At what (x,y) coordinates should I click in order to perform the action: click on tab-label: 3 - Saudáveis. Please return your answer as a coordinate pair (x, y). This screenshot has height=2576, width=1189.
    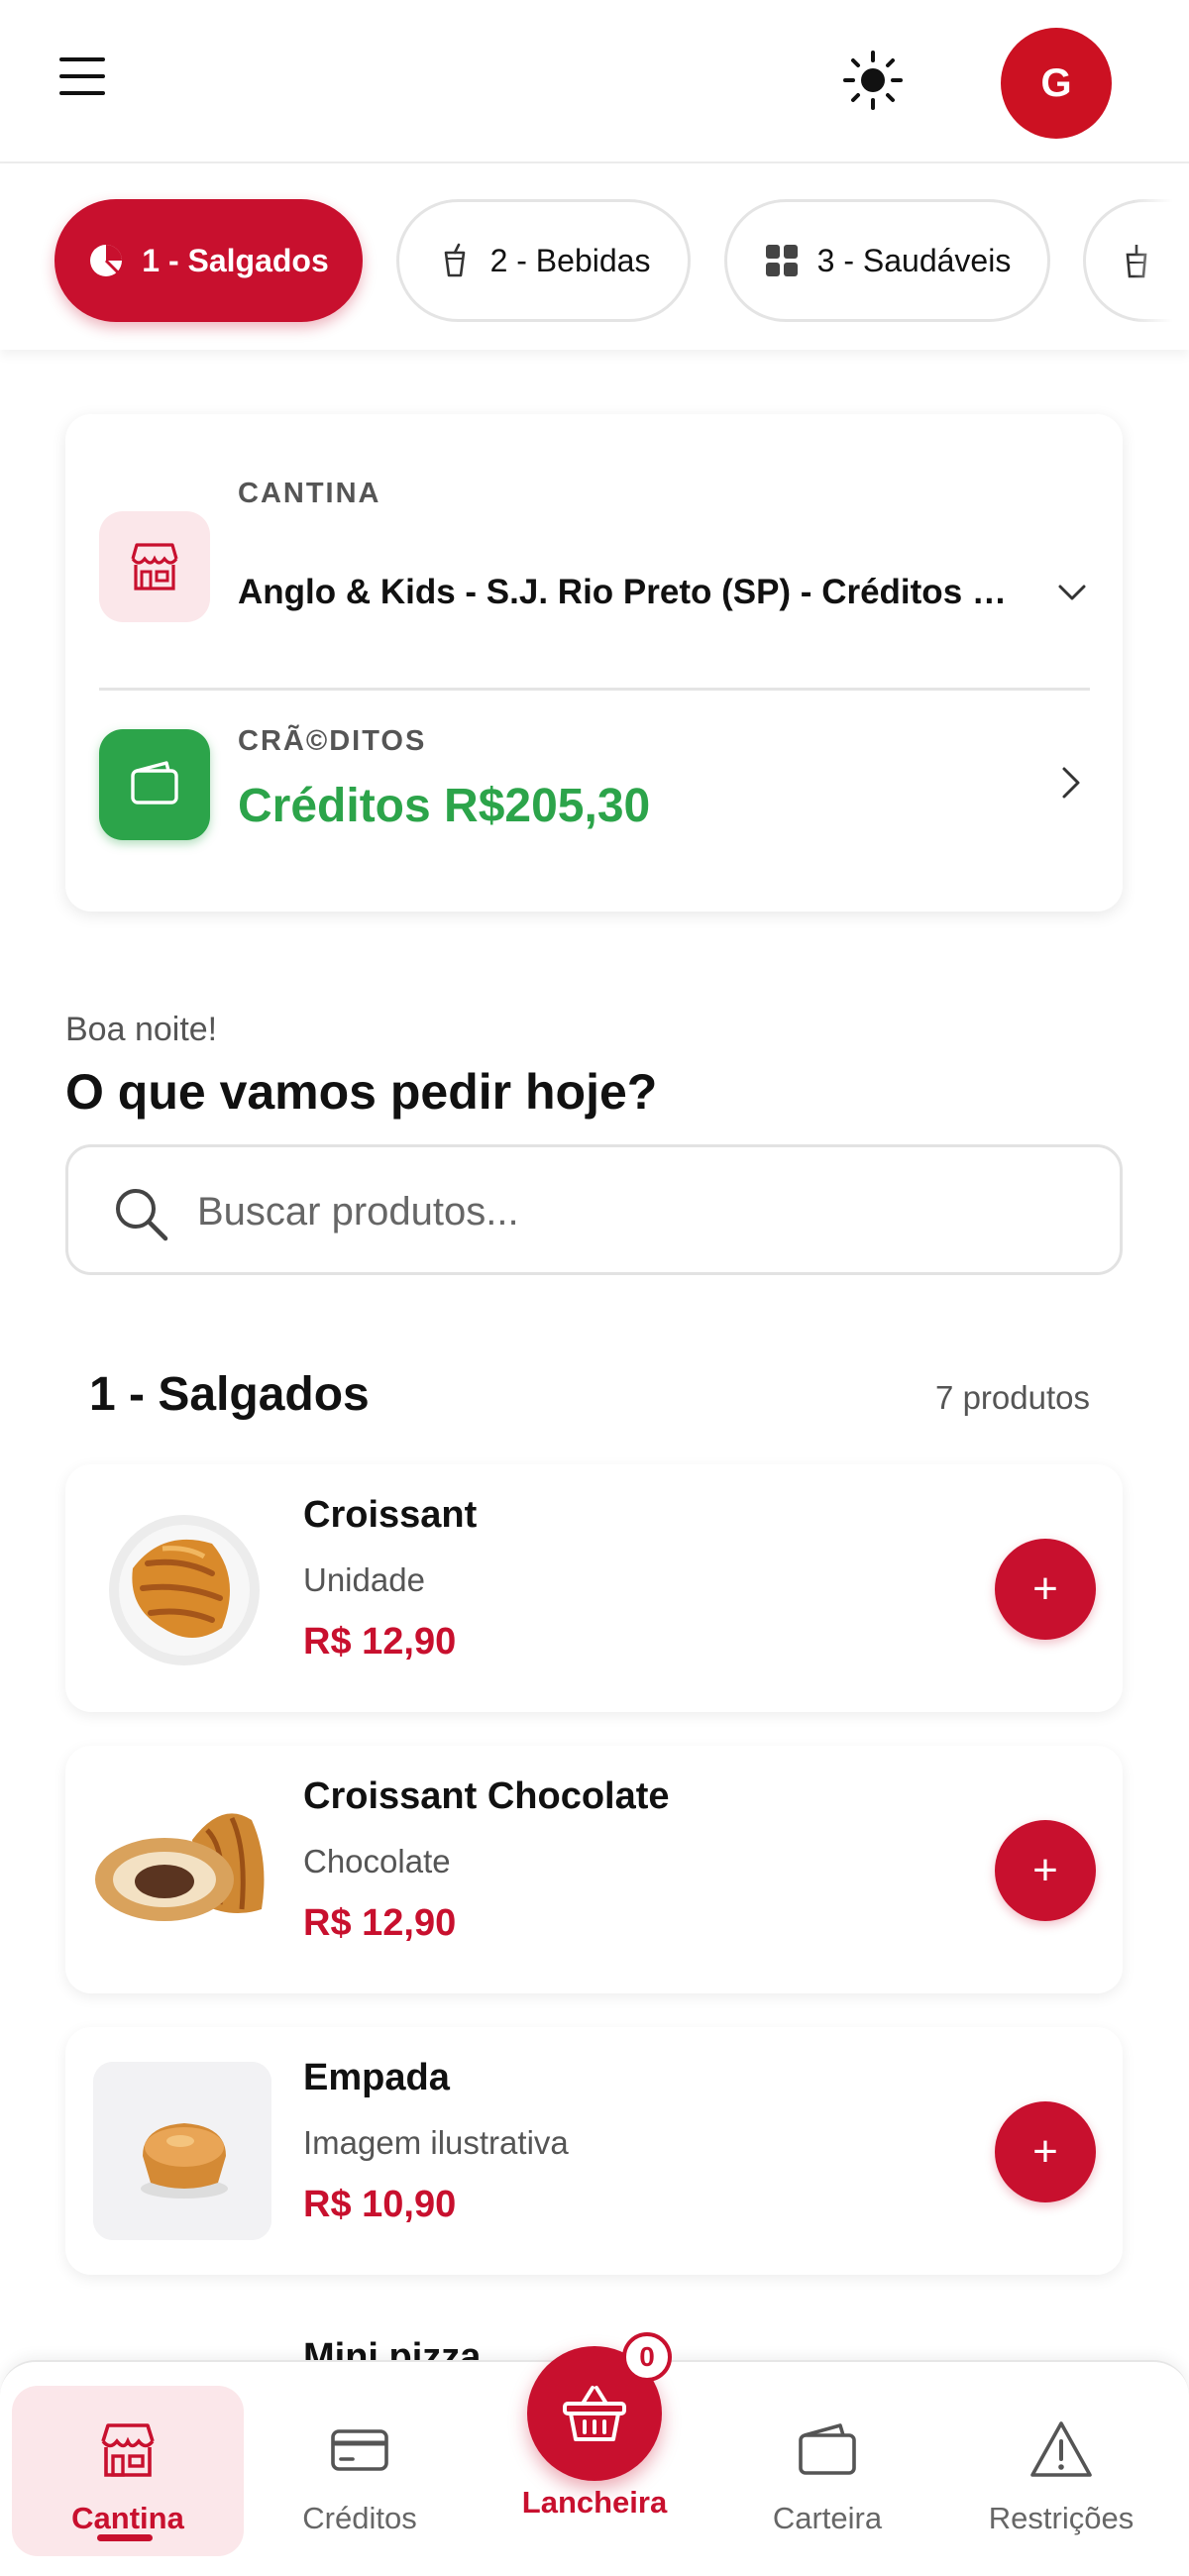
    Looking at the image, I should click on (914, 260).